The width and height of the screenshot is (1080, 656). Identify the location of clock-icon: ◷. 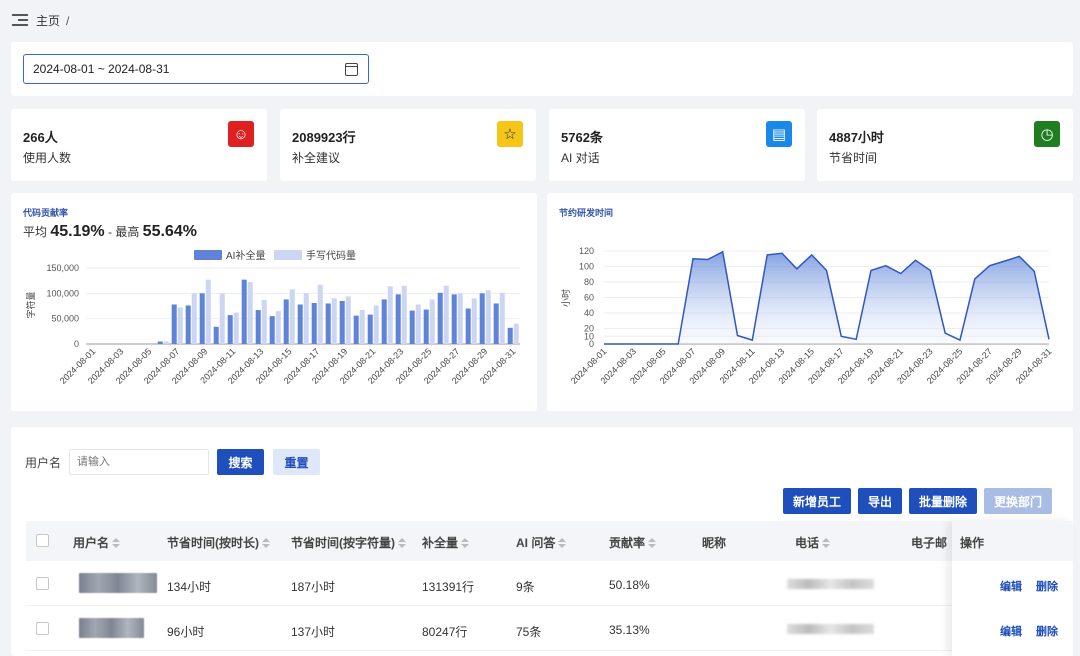
(1047, 134).